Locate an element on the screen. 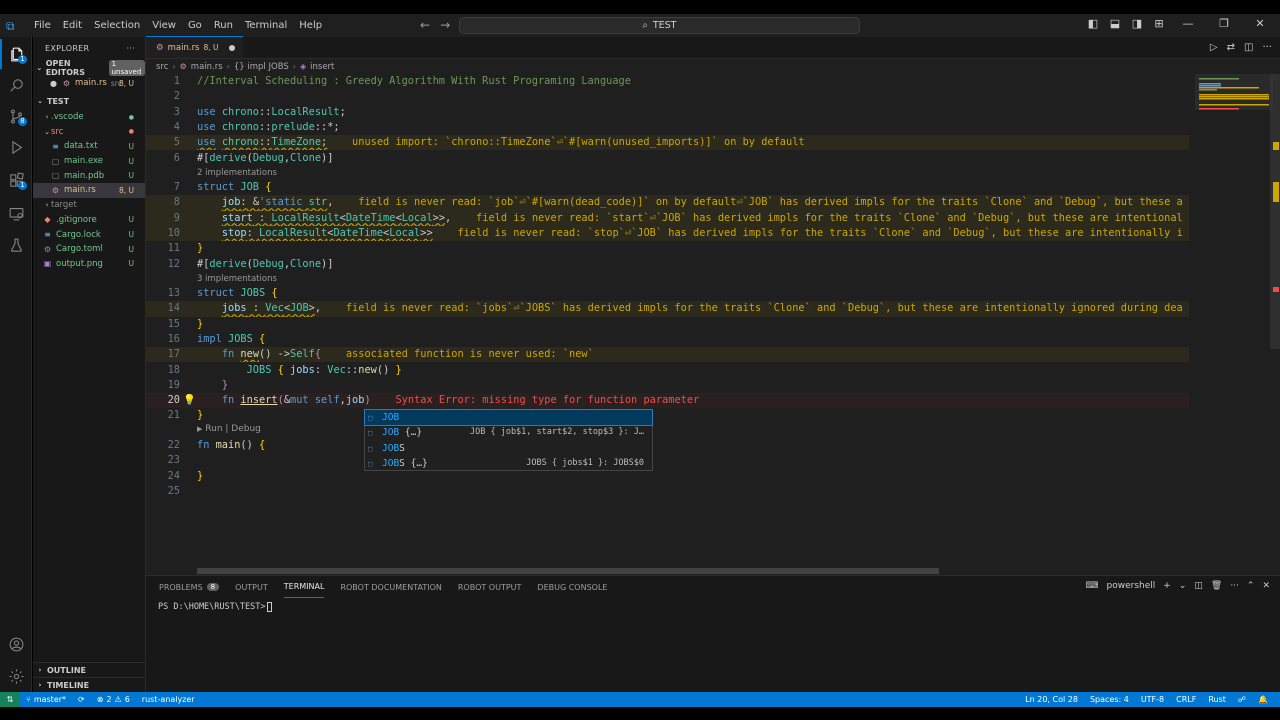  code-line: 16 impl JOBS { is located at coordinates (216, 338).